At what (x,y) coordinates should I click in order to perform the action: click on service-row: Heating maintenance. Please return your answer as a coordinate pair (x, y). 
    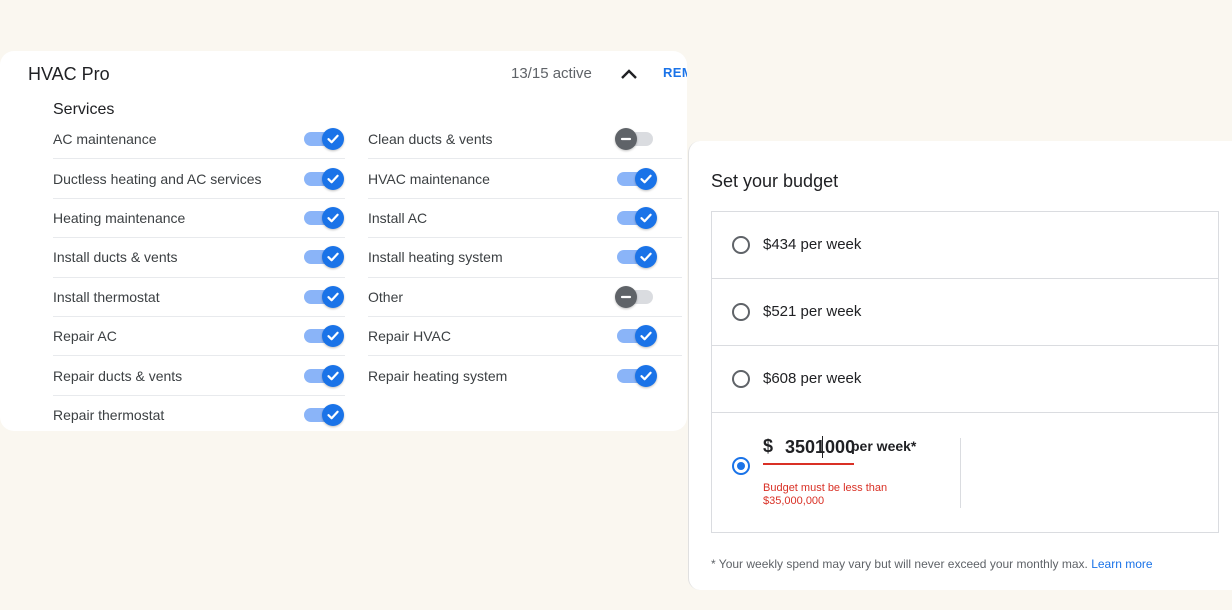
    Looking at the image, I should click on (199, 219).